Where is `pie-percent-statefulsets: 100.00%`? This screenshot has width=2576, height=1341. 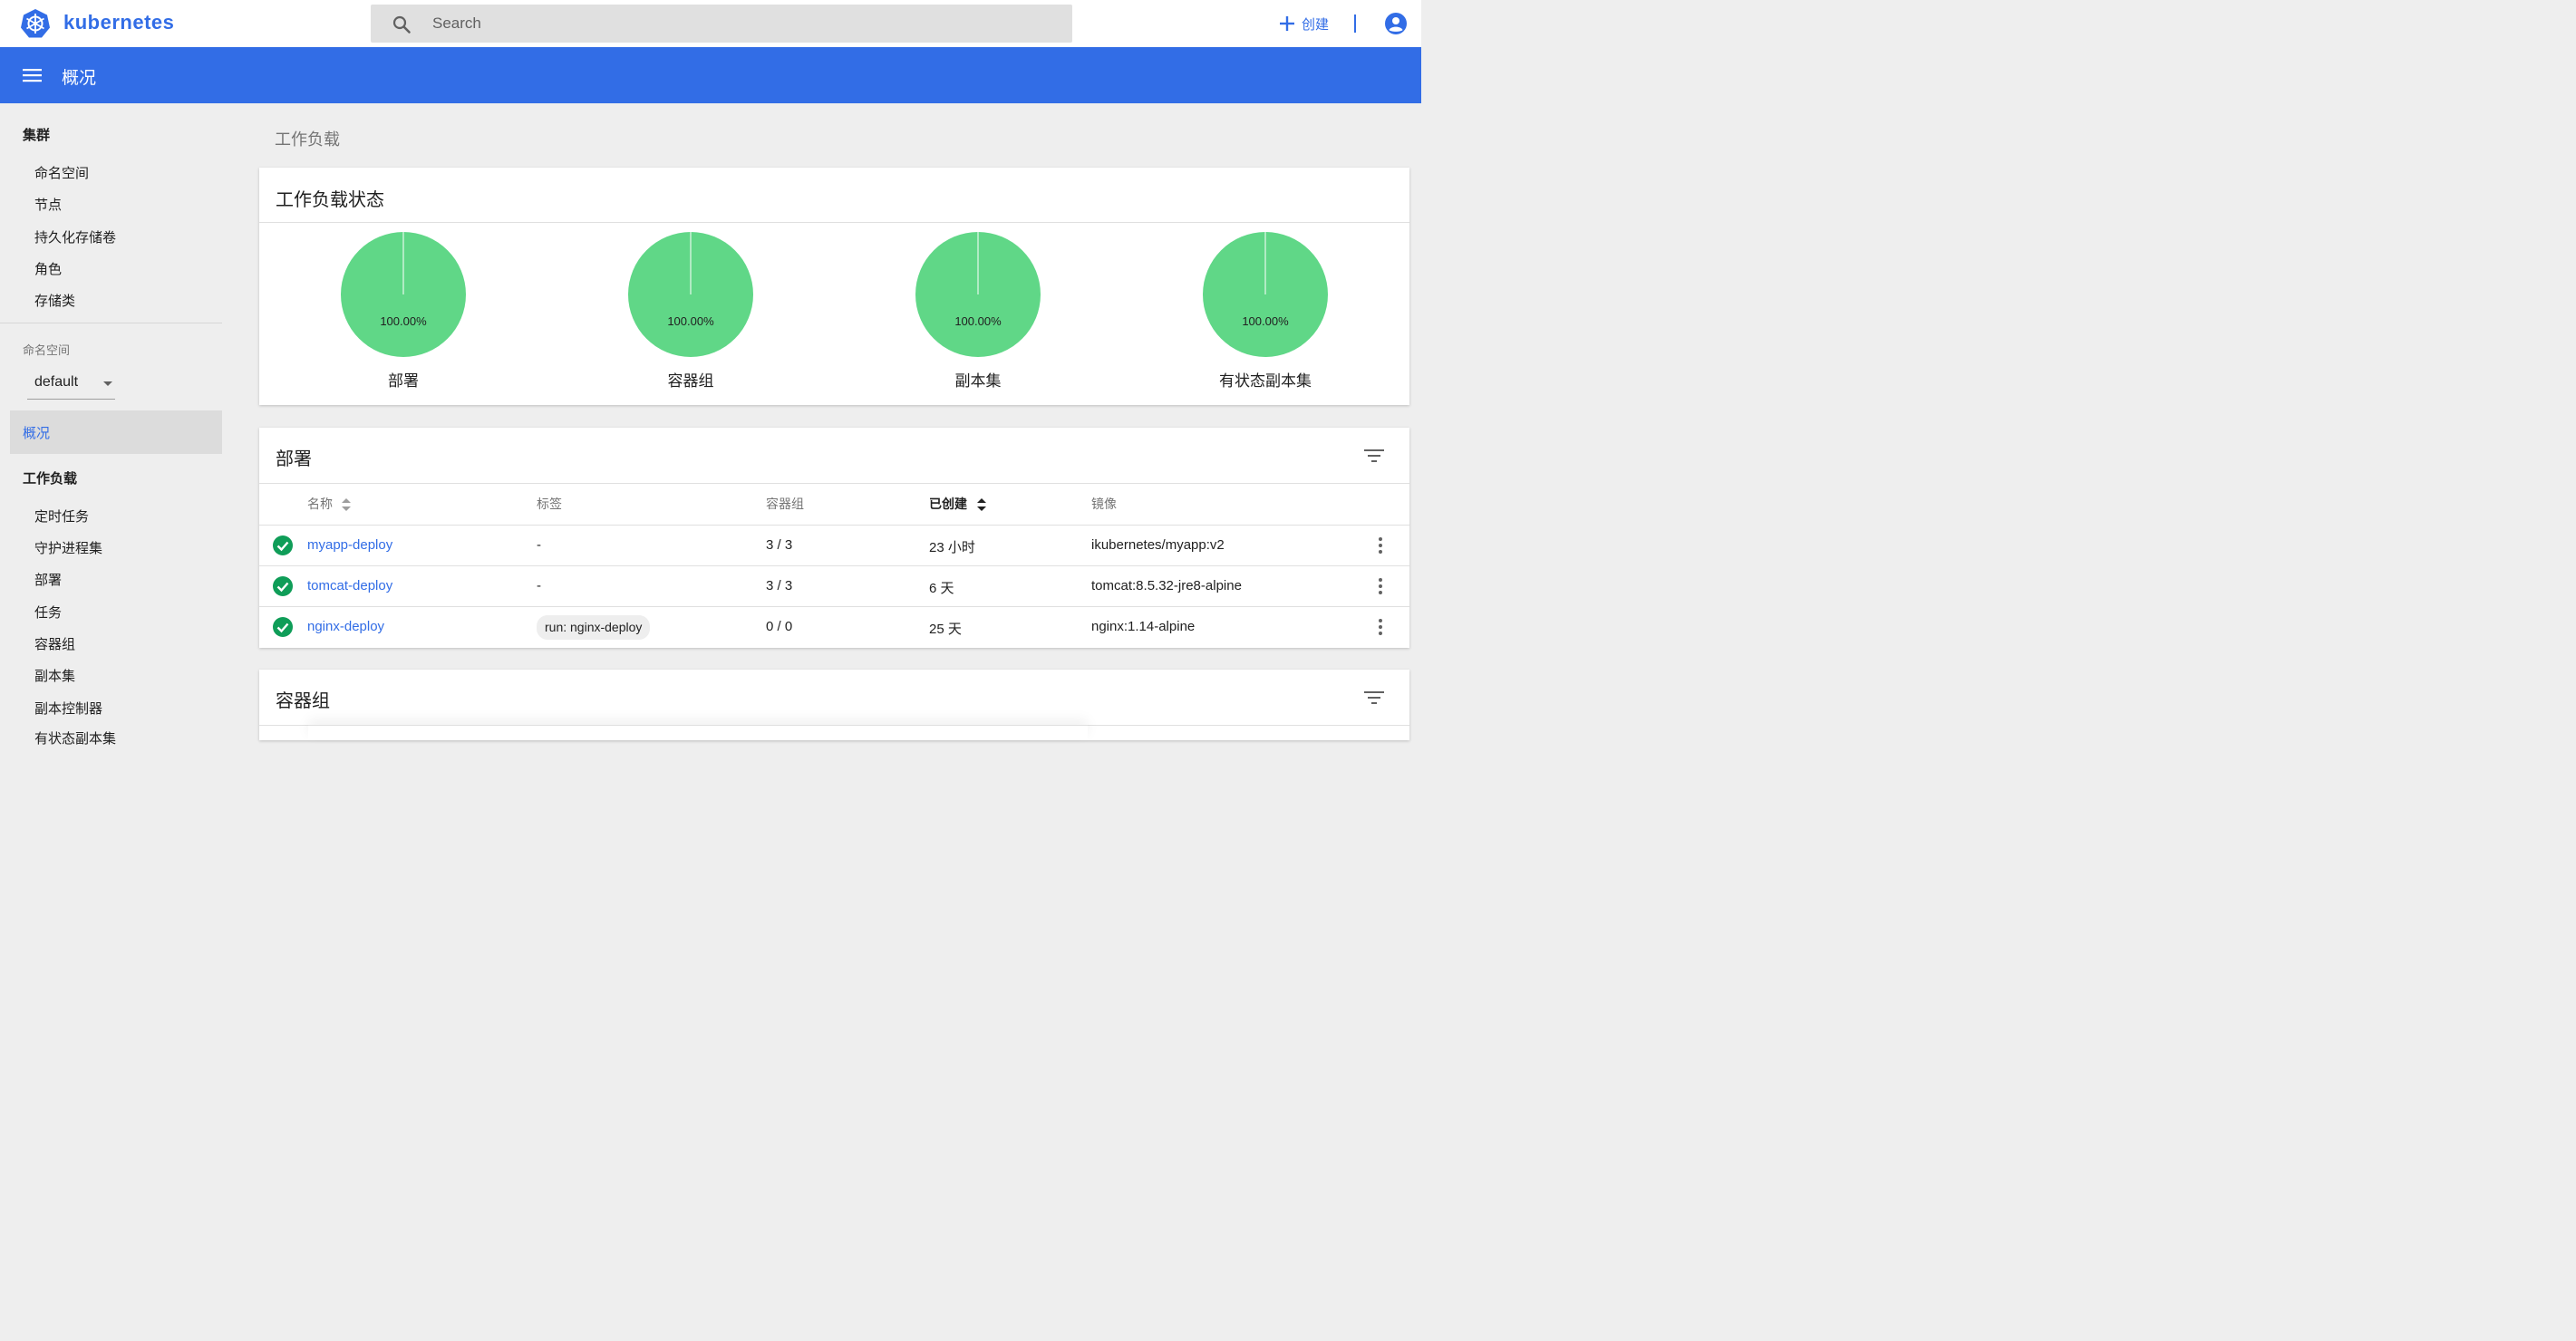 pie-percent-statefulsets: 100.00% is located at coordinates (1265, 321).